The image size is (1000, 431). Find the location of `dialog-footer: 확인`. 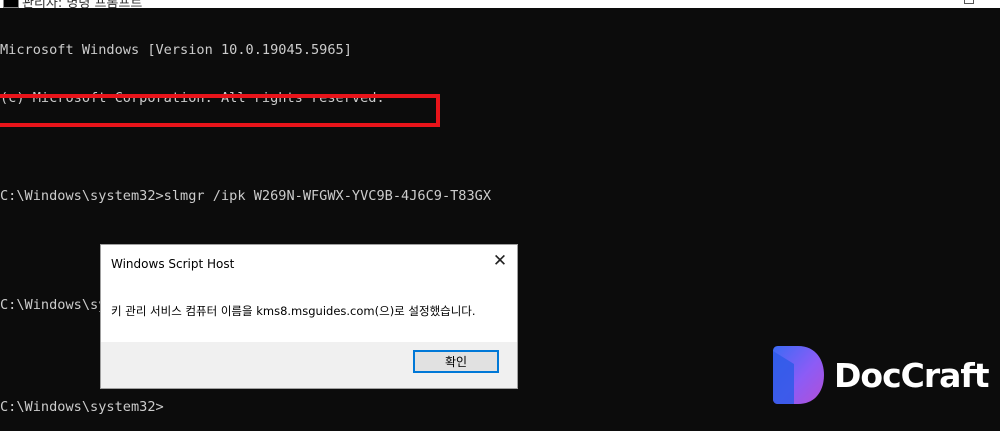

dialog-footer: 확인 is located at coordinates (309, 365).